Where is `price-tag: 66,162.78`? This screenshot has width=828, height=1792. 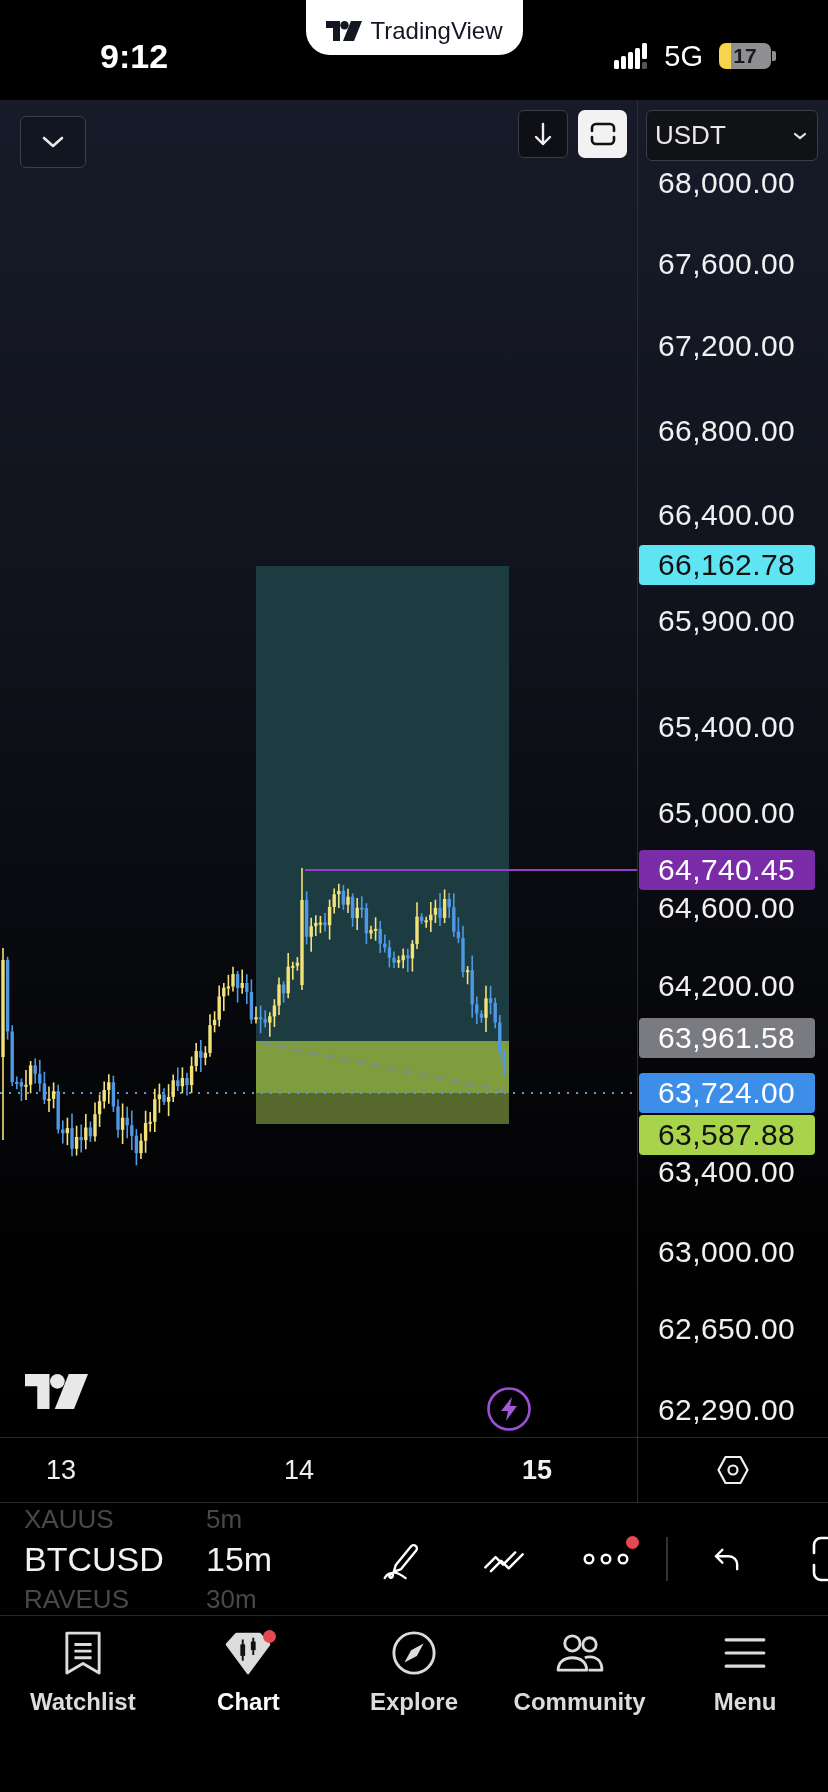
price-tag: 66,162.78 is located at coordinates (727, 565).